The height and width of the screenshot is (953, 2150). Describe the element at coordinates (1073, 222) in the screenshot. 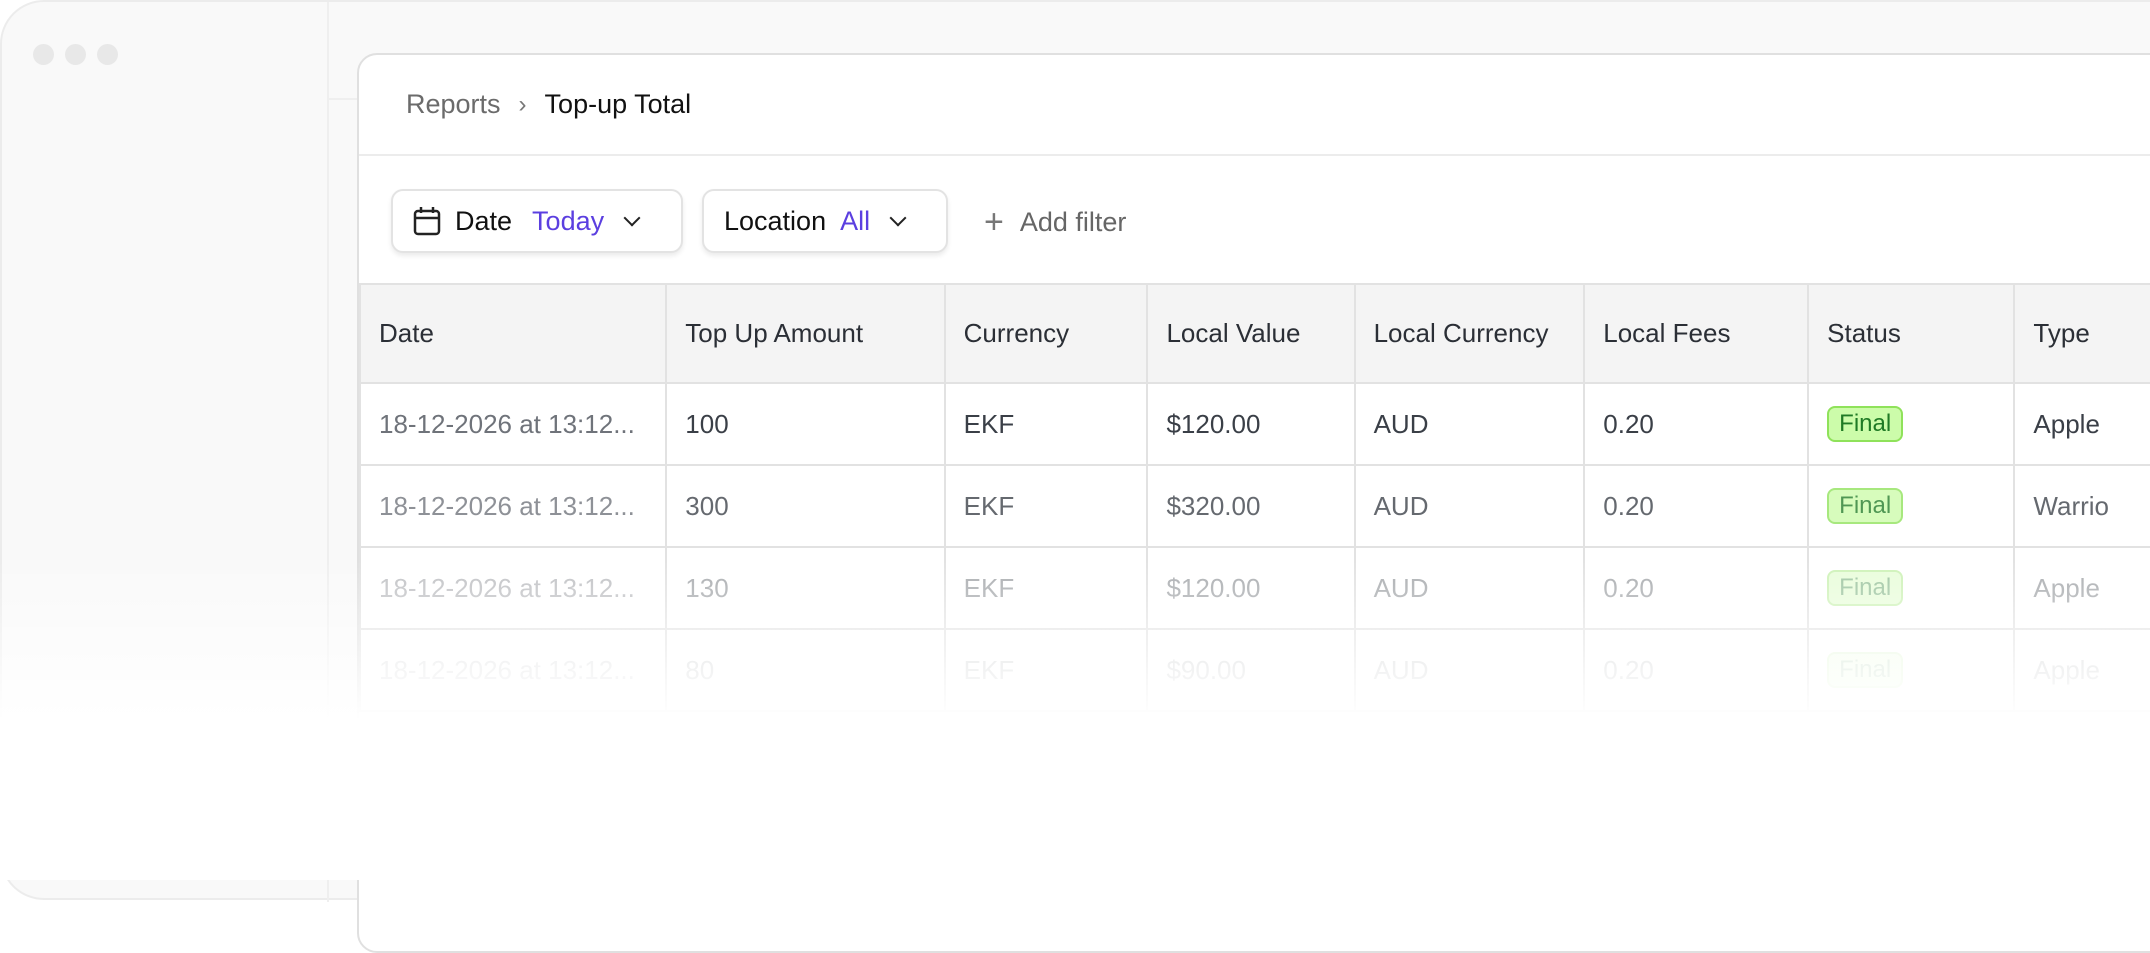

I see `add-filter-label: Add filter` at that location.